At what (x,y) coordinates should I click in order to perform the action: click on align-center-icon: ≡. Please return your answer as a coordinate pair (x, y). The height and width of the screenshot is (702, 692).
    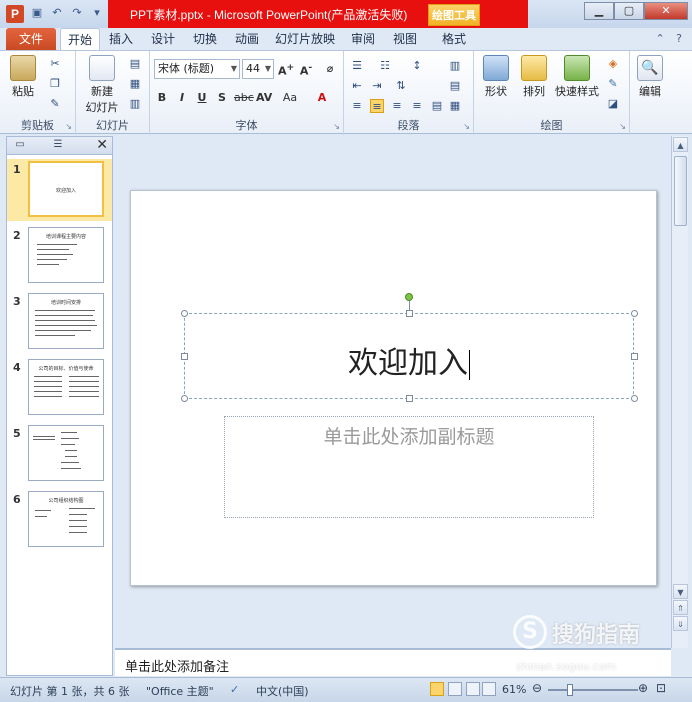
    Looking at the image, I should click on (377, 106).